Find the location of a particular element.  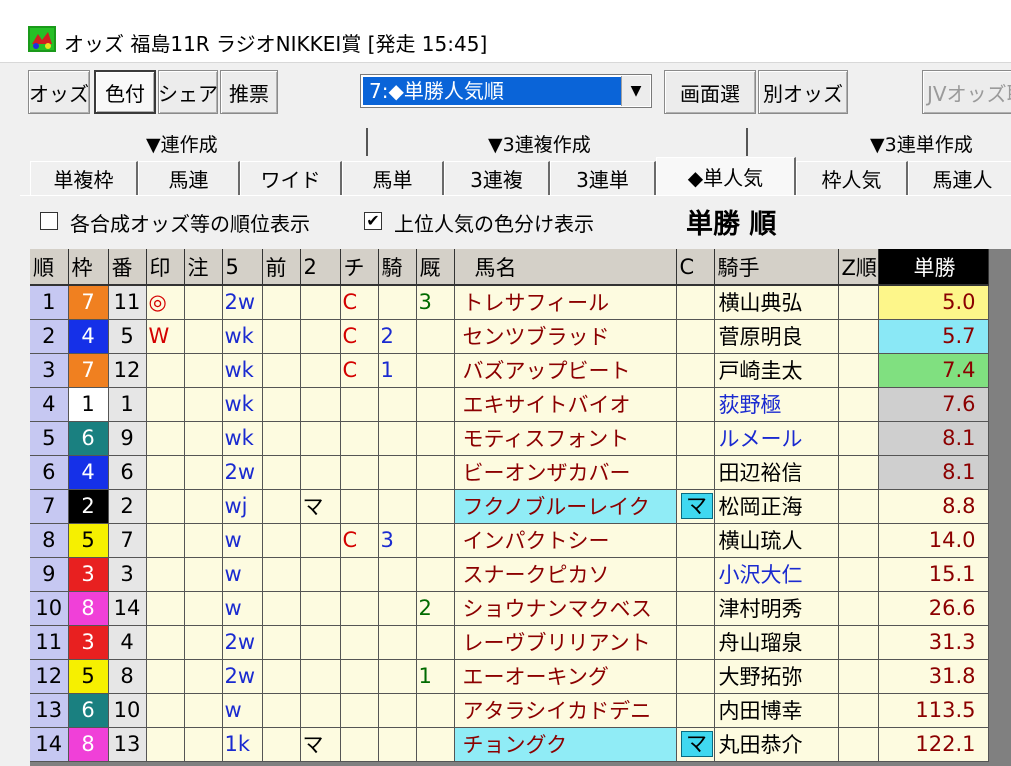

col-5: 5 is located at coordinates (242, 267).